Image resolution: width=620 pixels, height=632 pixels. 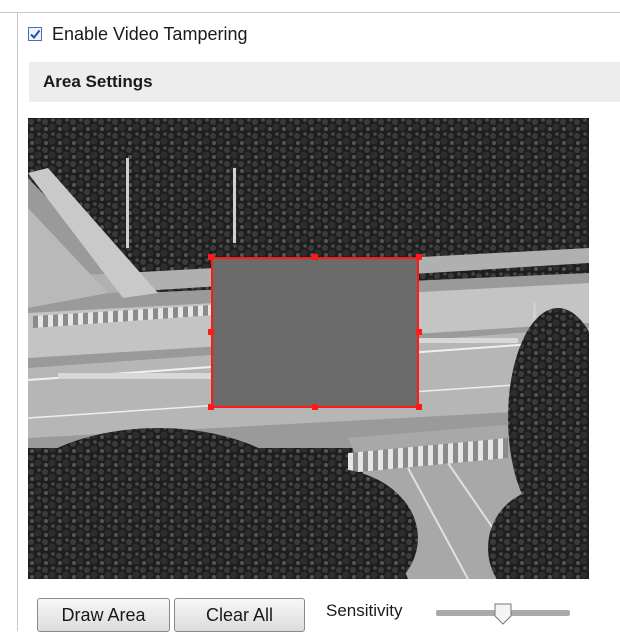 What do you see at coordinates (239, 615) in the screenshot?
I see `clear-all-button: Clear All` at bounding box center [239, 615].